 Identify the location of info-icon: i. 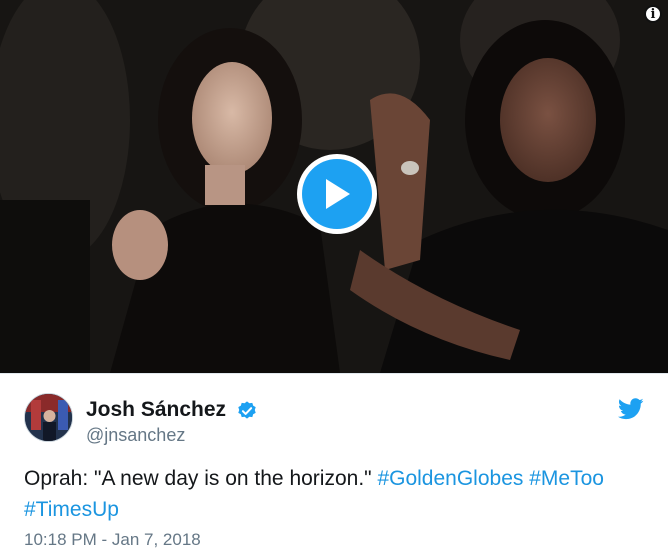
(653, 14).